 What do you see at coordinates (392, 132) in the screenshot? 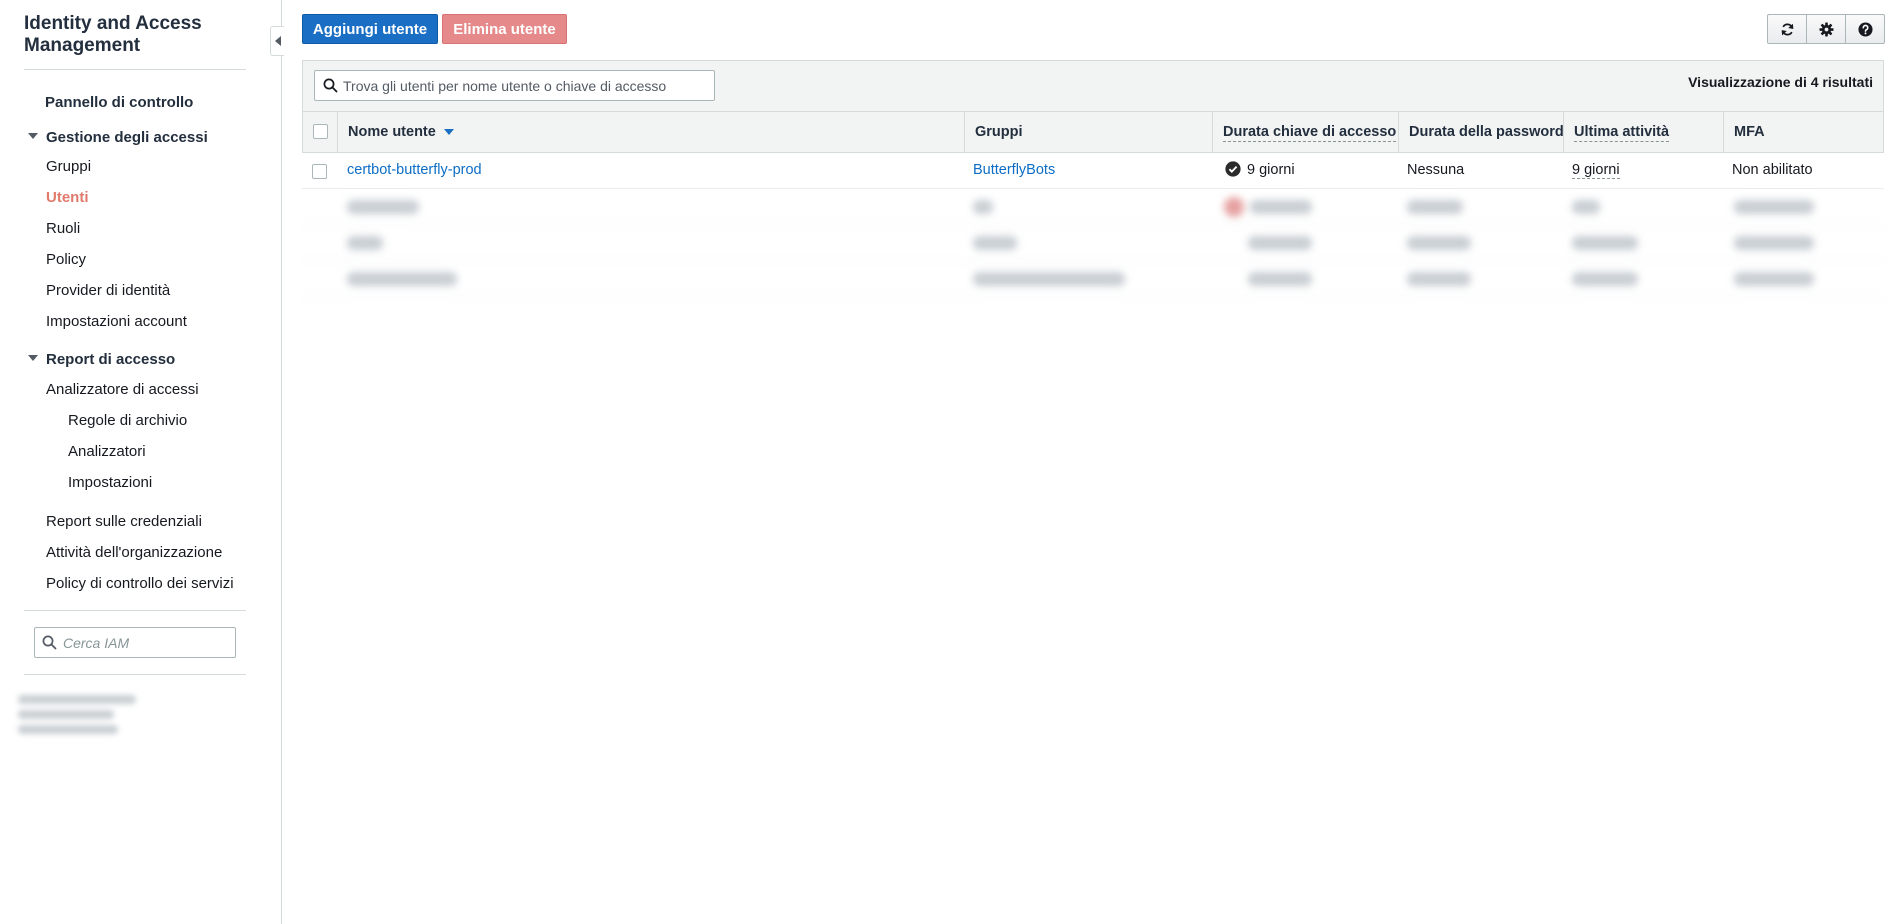
I see `column-header-label: Nome utente` at bounding box center [392, 132].